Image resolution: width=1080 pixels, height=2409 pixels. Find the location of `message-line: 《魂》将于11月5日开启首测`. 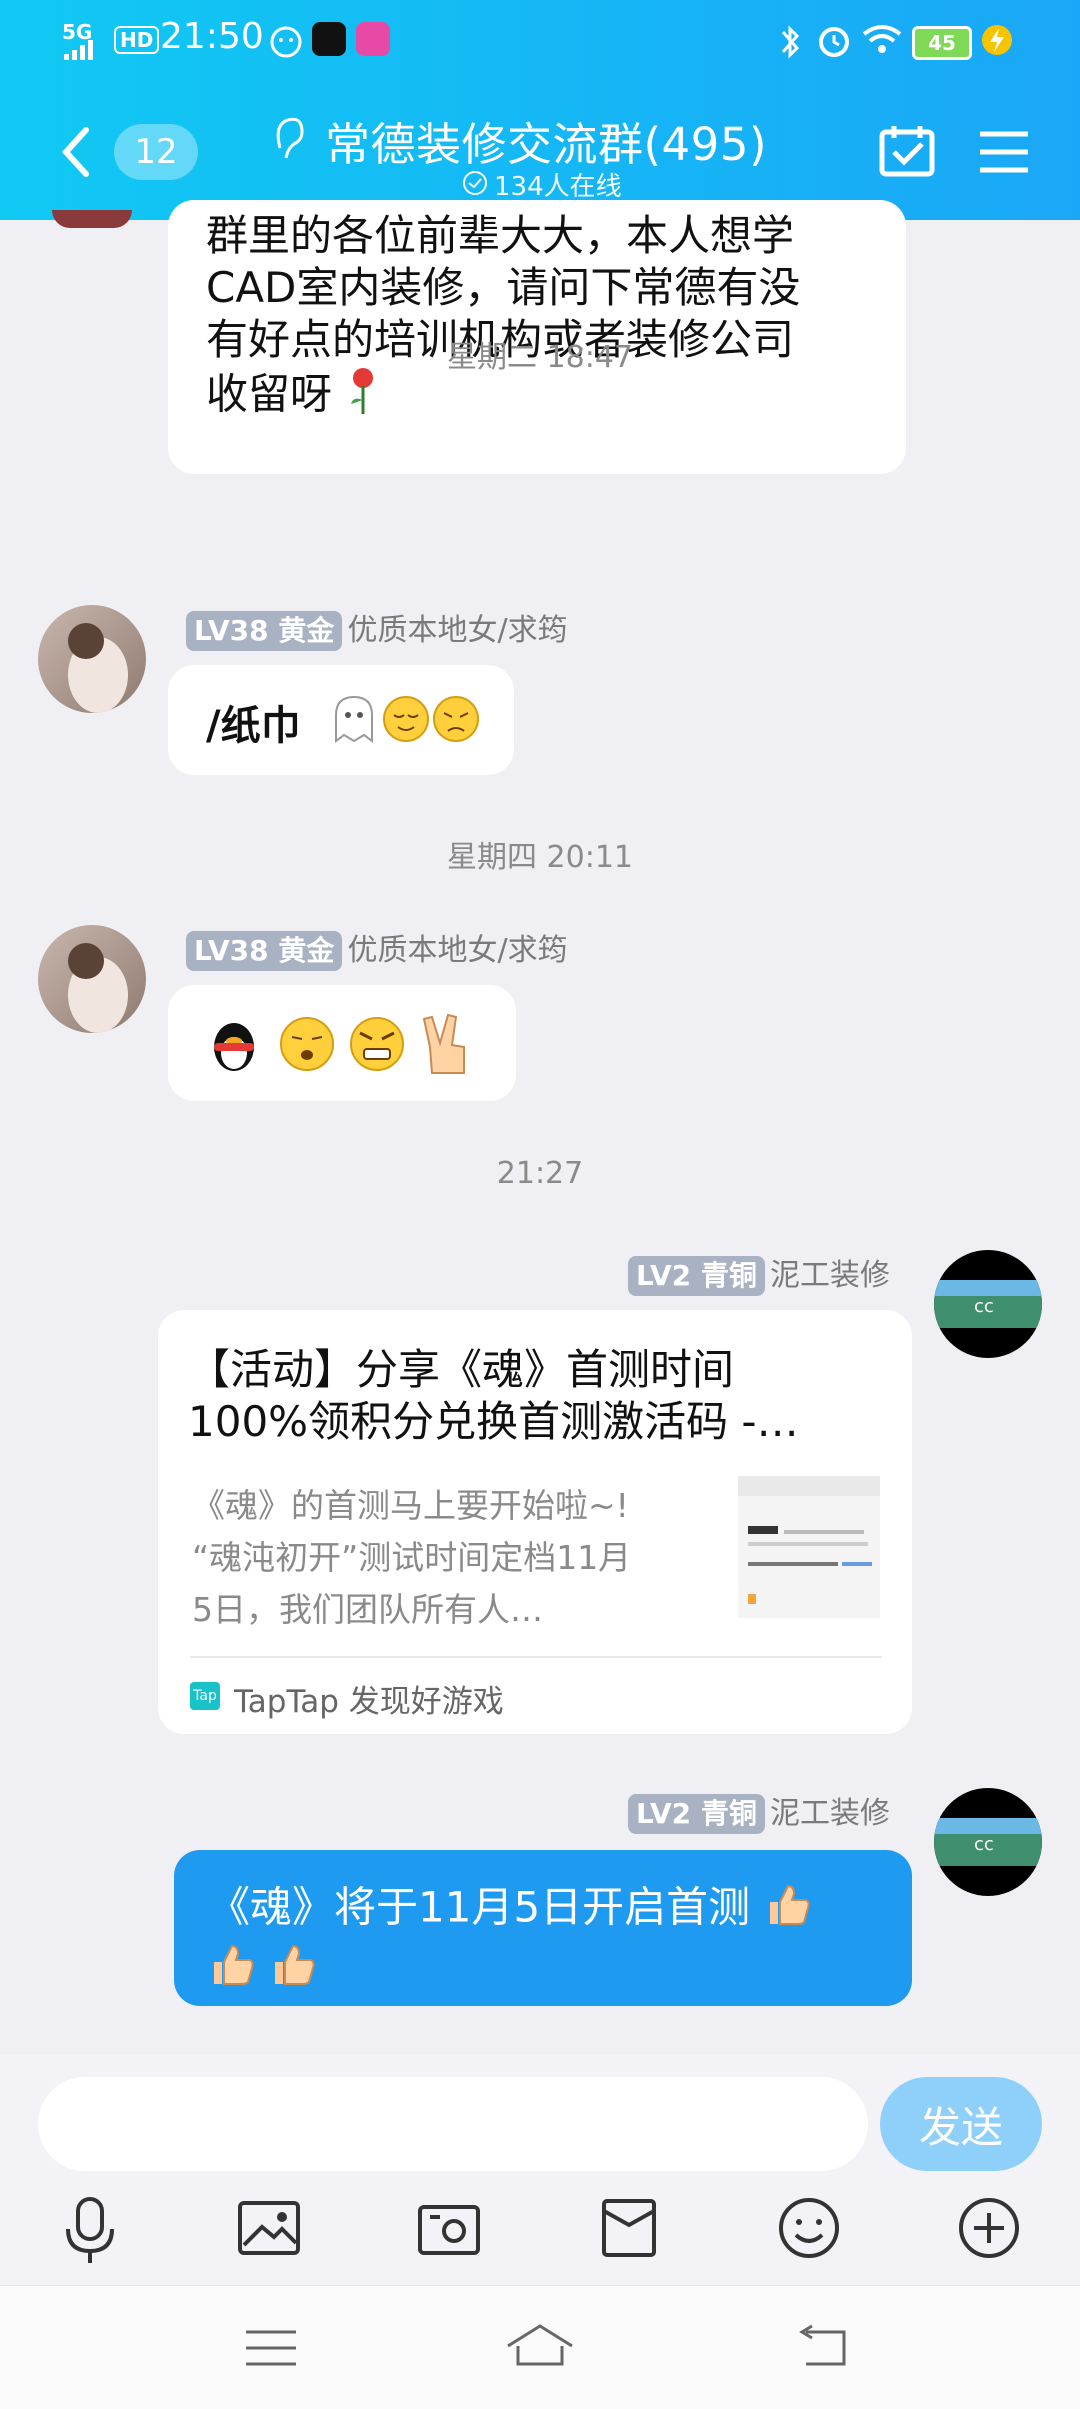

message-line: 《魂》将于11月5日开启首测 is located at coordinates (479, 1907).